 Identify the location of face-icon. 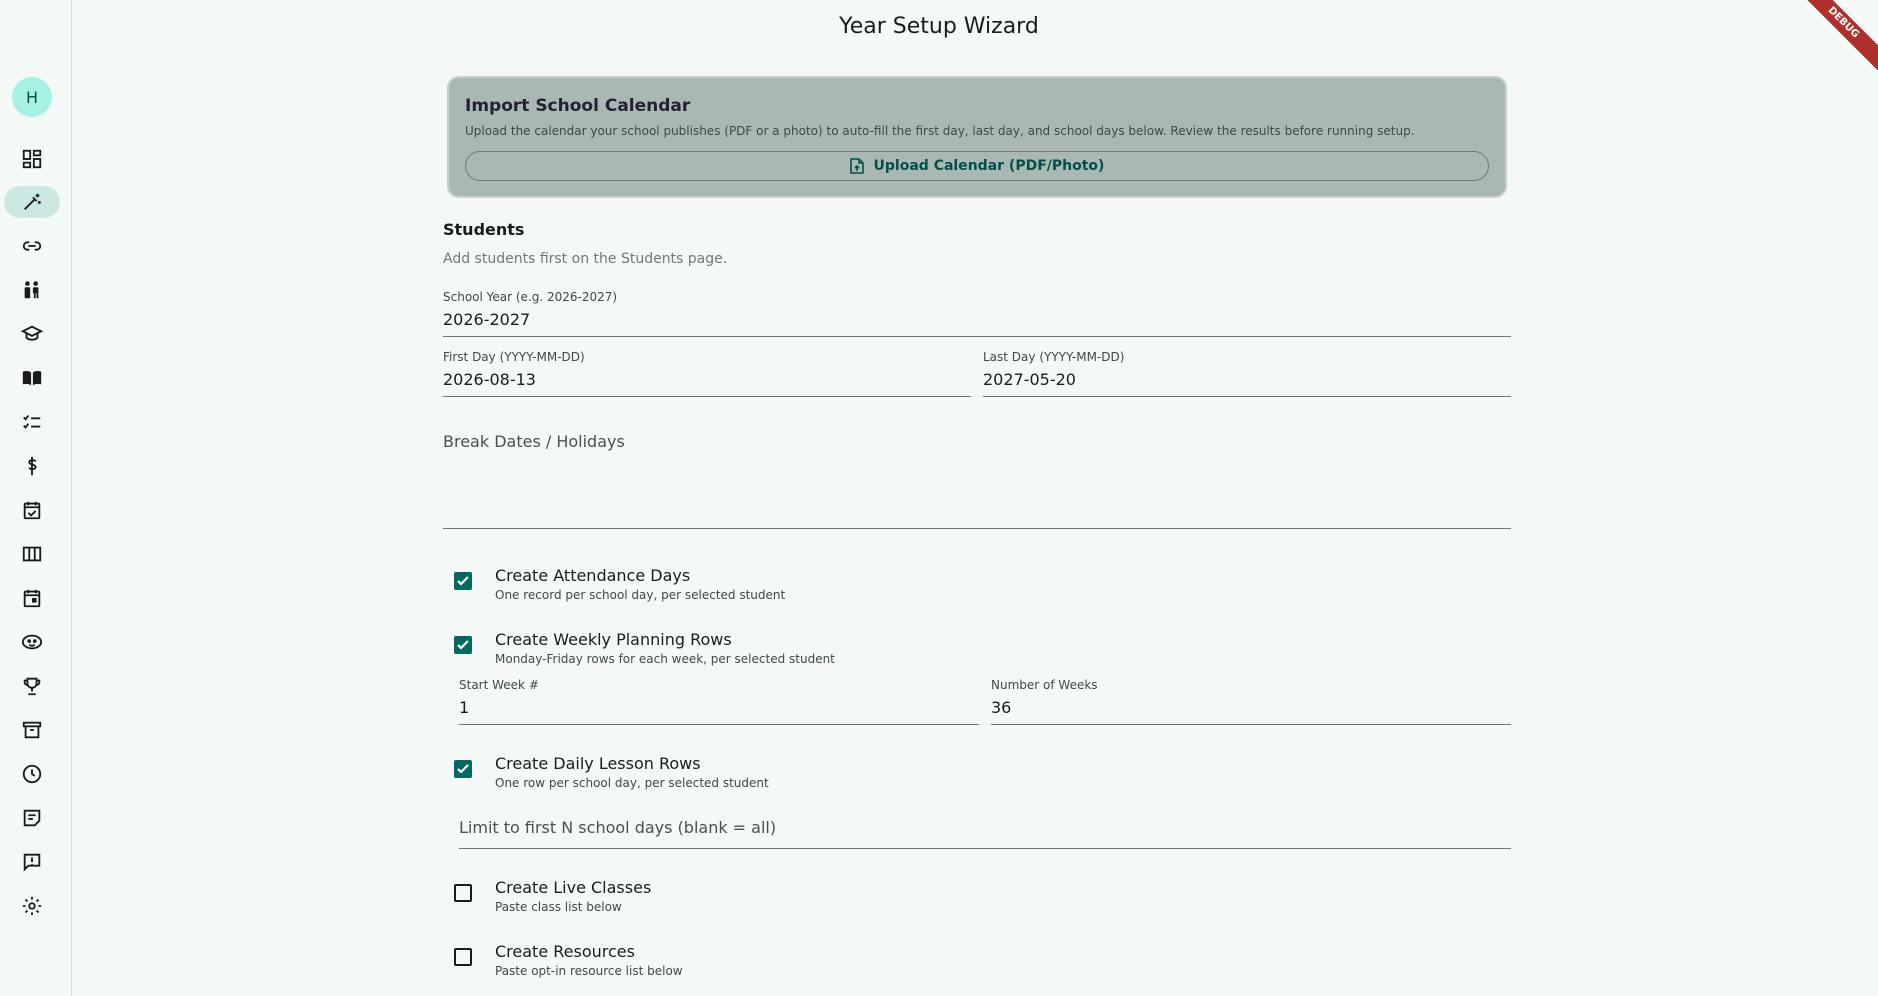
(32, 642).